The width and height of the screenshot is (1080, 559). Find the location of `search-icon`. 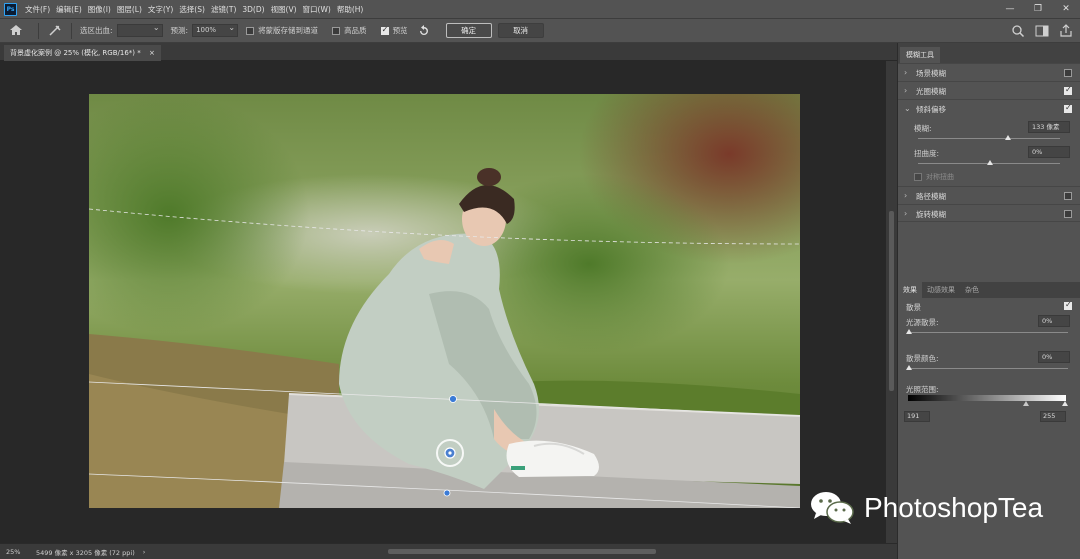

search-icon is located at coordinates (1018, 31).